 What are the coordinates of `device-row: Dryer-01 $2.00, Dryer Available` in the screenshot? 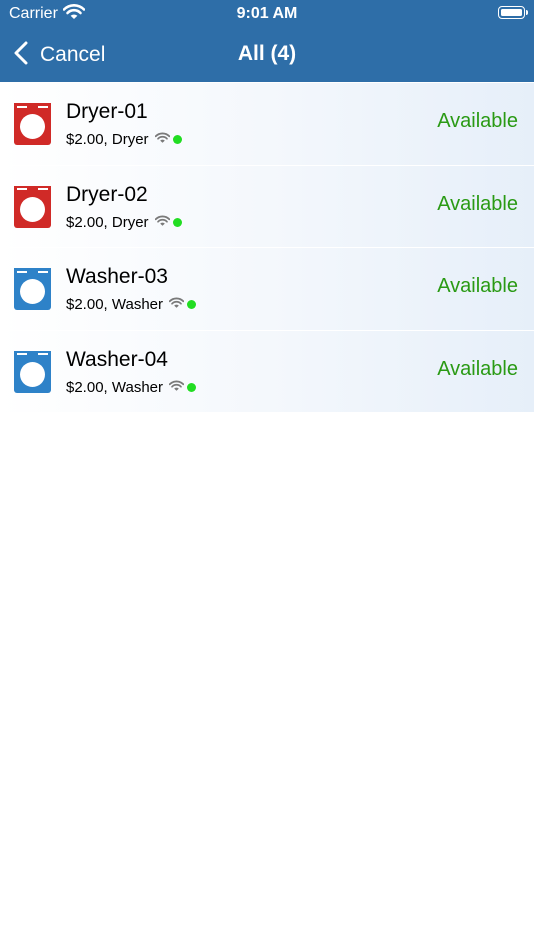 It's located at (267, 124).